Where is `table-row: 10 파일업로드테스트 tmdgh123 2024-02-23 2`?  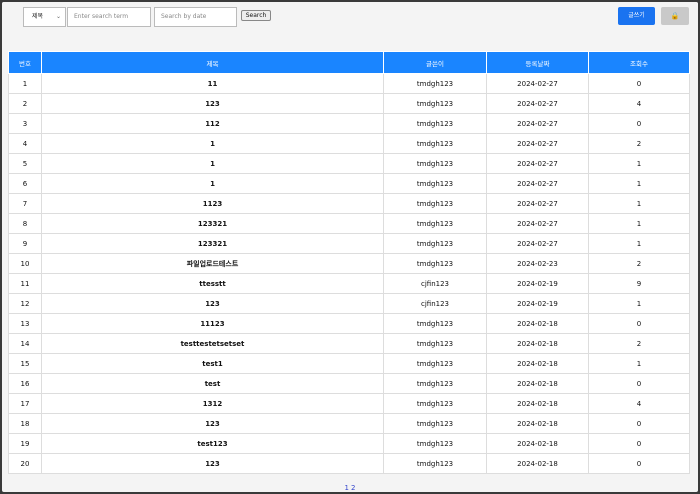 table-row: 10 파일업로드테스트 tmdgh123 2024-02-23 2 is located at coordinates (349, 263).